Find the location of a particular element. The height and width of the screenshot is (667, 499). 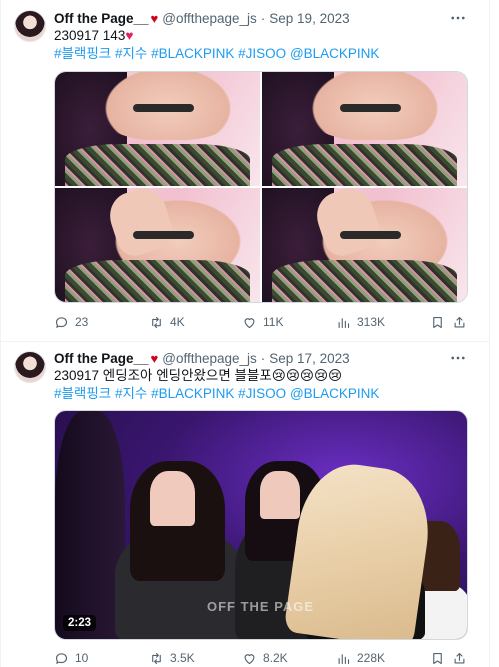

crying-emoji-icon: 😢😢😢😢😢 is located at coordinates (307, 375).